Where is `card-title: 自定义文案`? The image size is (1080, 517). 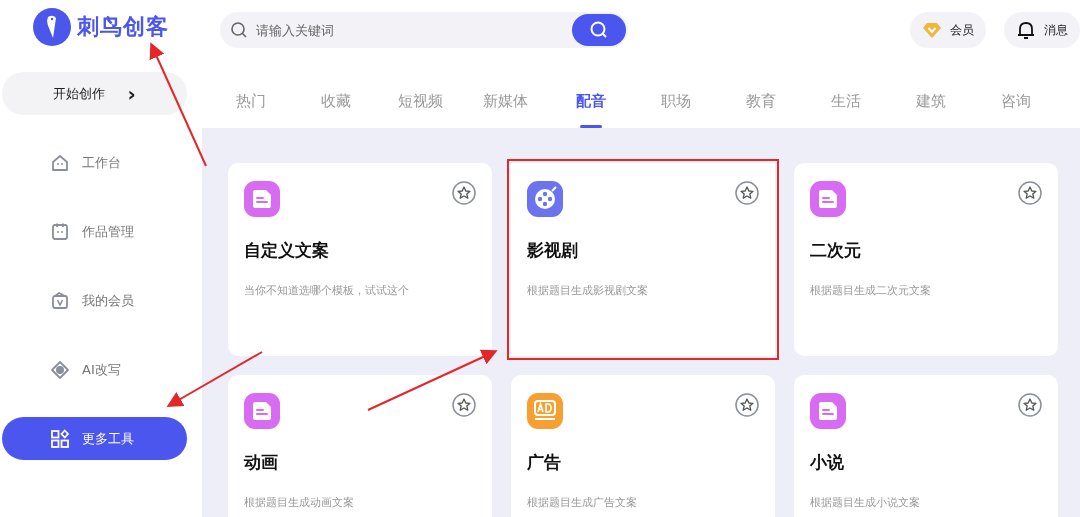
card-title: 自定义文案 is located at coordinates (287, 250).